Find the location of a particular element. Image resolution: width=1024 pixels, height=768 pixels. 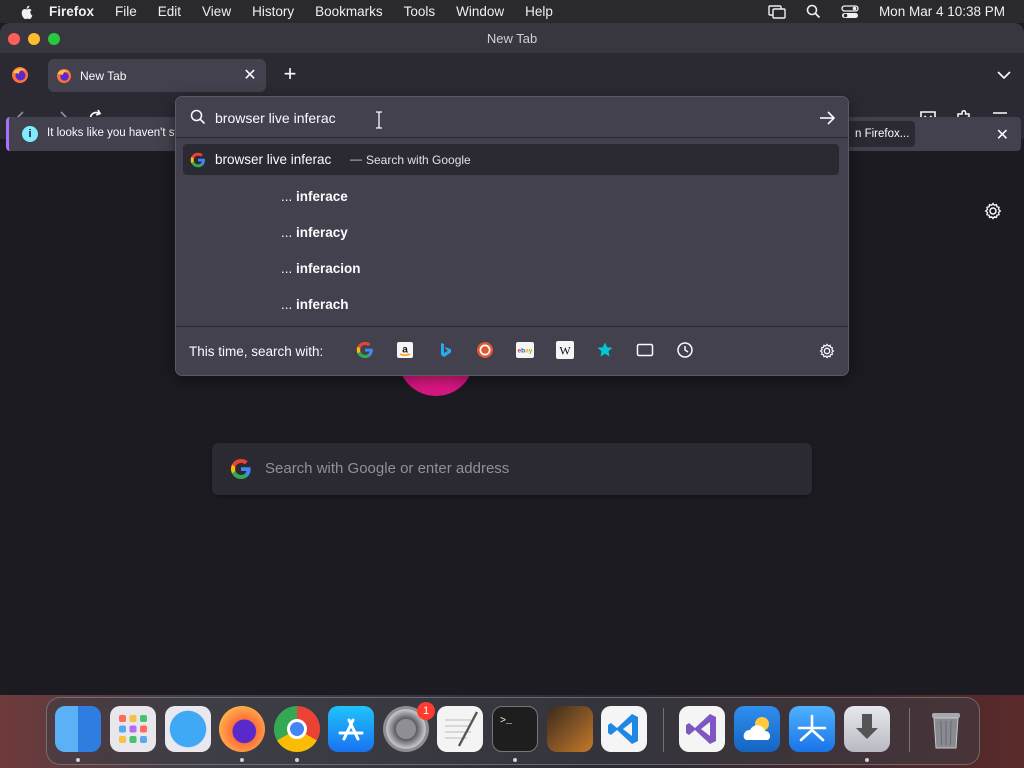

text-cursor-icon is located at coordinates (379, 120).